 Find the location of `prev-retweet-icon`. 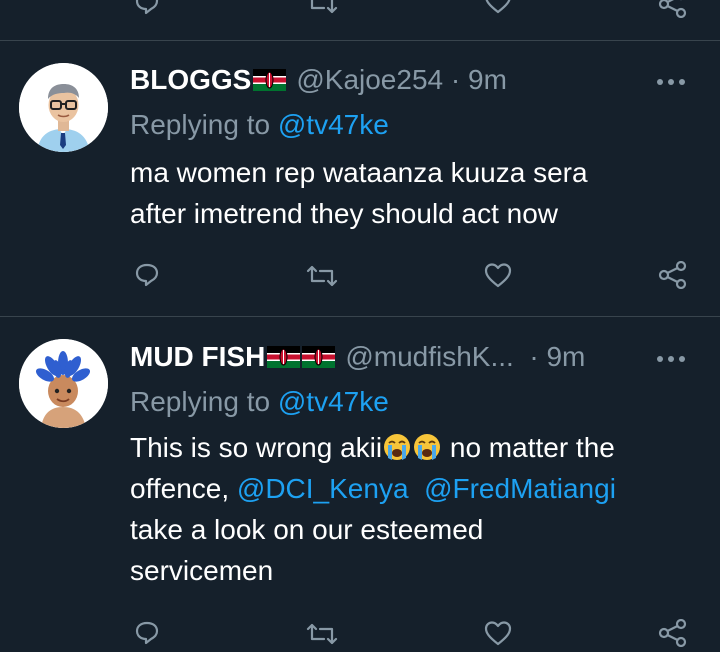

prev-retweet-icon is located at coordinates (322, 7).